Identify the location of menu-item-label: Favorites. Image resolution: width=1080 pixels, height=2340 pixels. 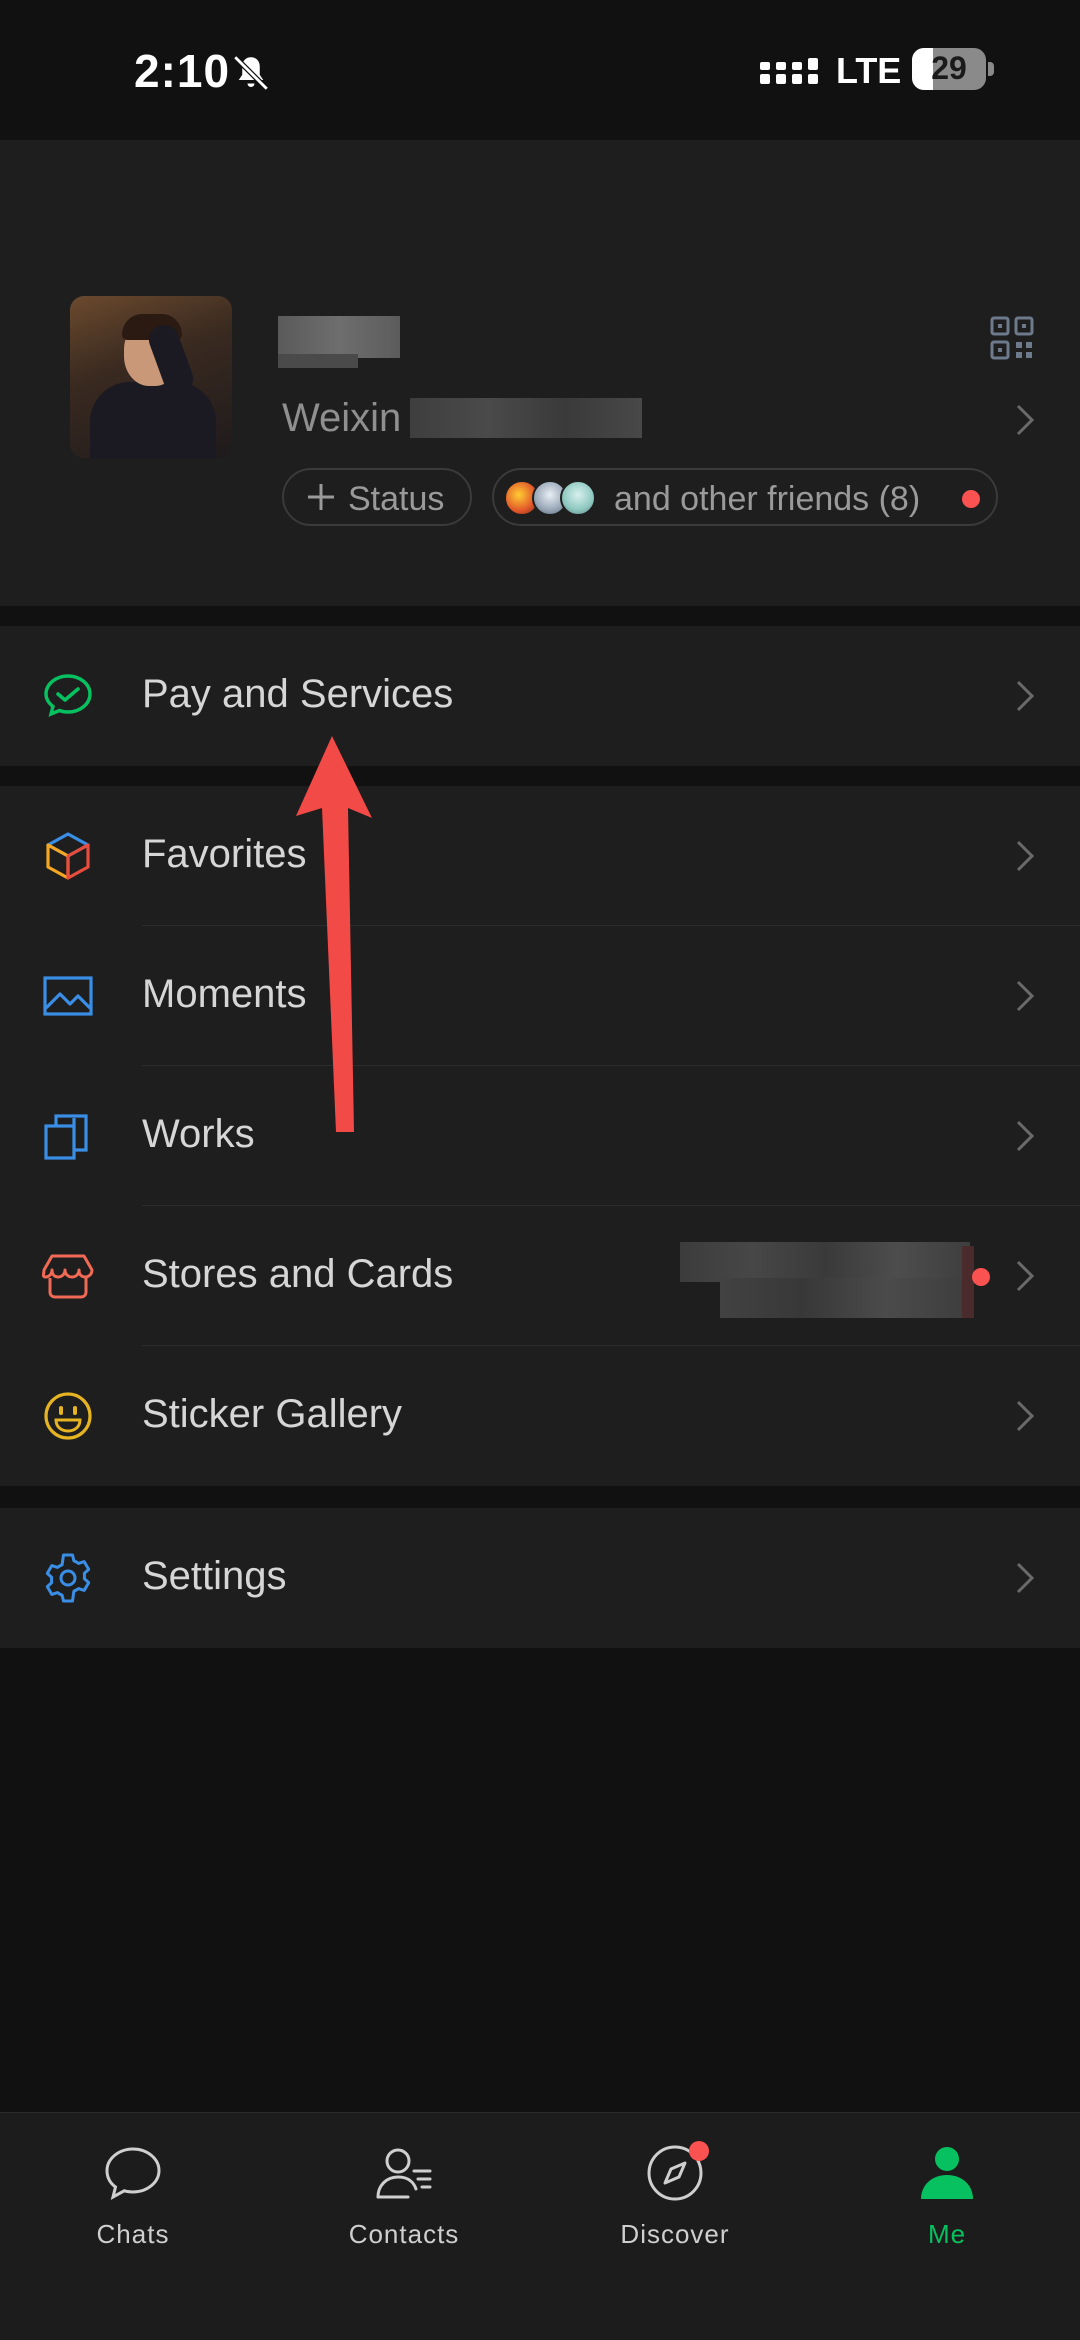
(224, 854).